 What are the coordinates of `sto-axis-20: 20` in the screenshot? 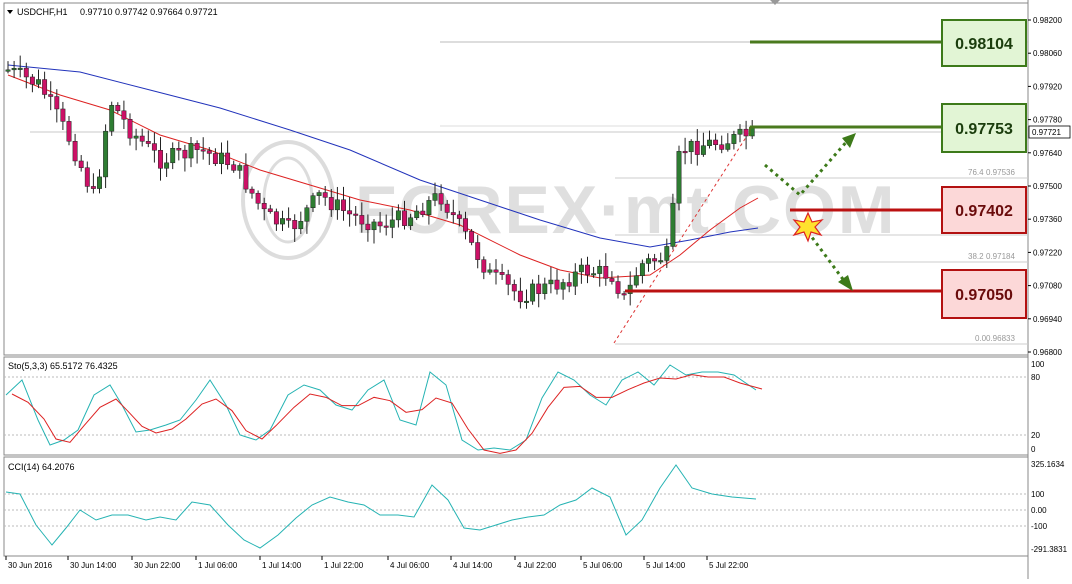 It's located at (1035, 435).